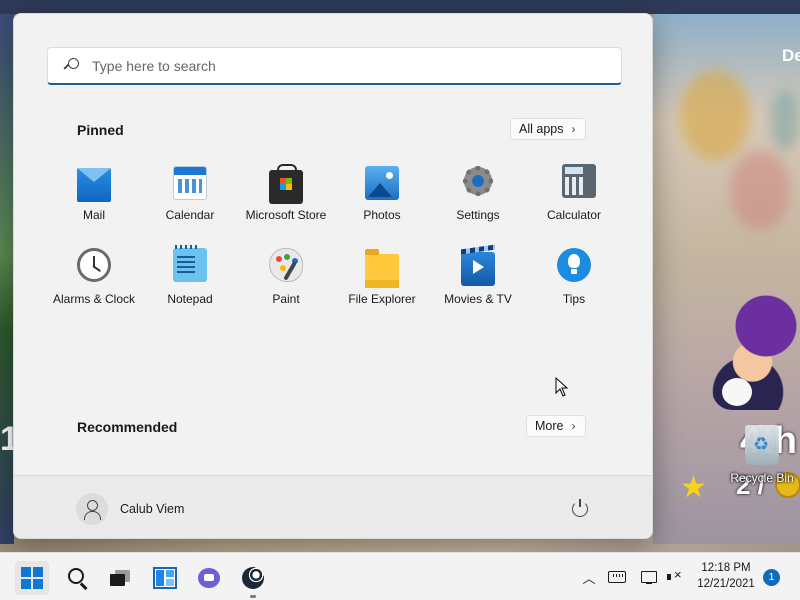 This screenshot has height=600, width=800. Describe the element at coordinates (100, 130) in the screenshot. I see `pinned-section-title: Pinned` at that location.